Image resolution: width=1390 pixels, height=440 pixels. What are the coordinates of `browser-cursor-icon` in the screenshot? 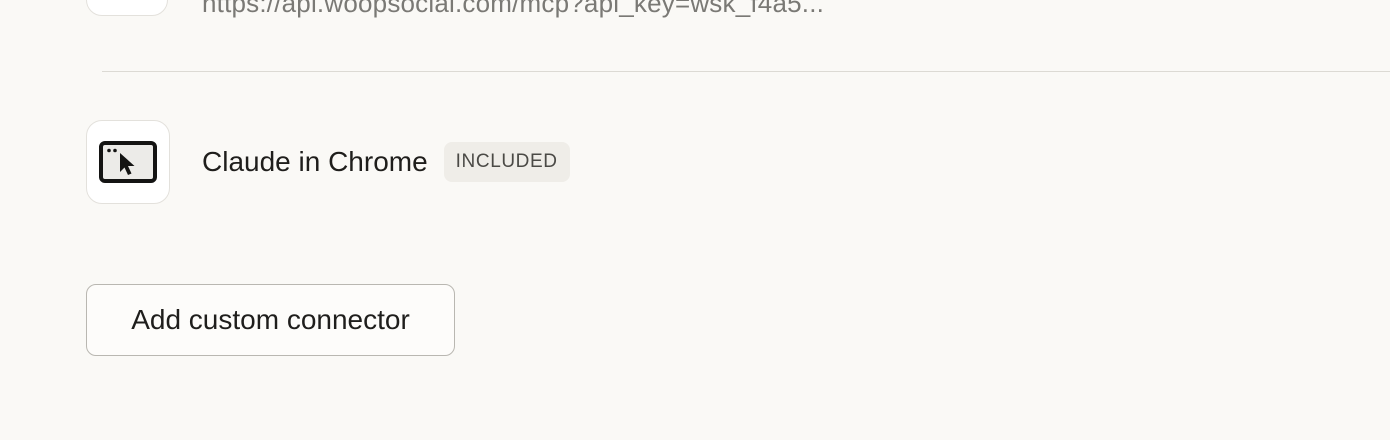 It's located at (128, 162).